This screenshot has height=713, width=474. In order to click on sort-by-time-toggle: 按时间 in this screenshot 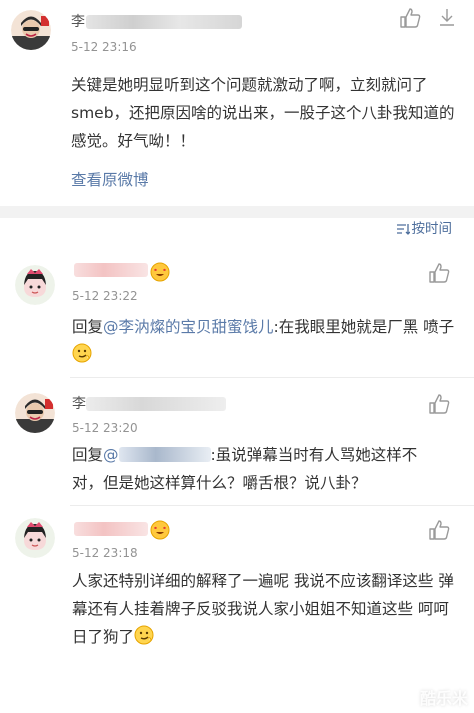, I will do `click(424, 230)`.